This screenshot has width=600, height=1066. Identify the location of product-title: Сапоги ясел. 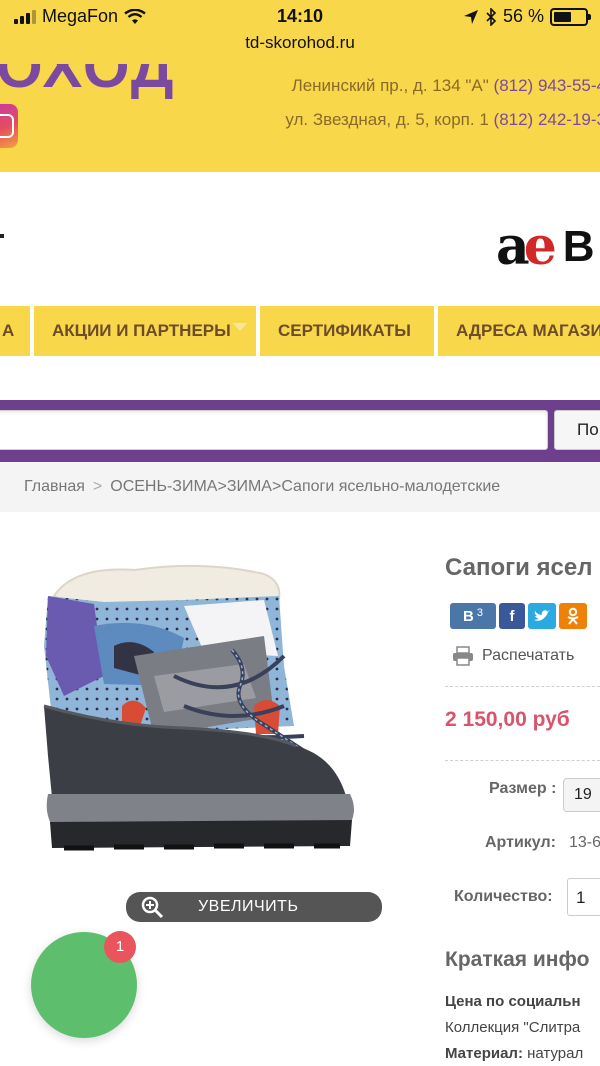
(519, 567).